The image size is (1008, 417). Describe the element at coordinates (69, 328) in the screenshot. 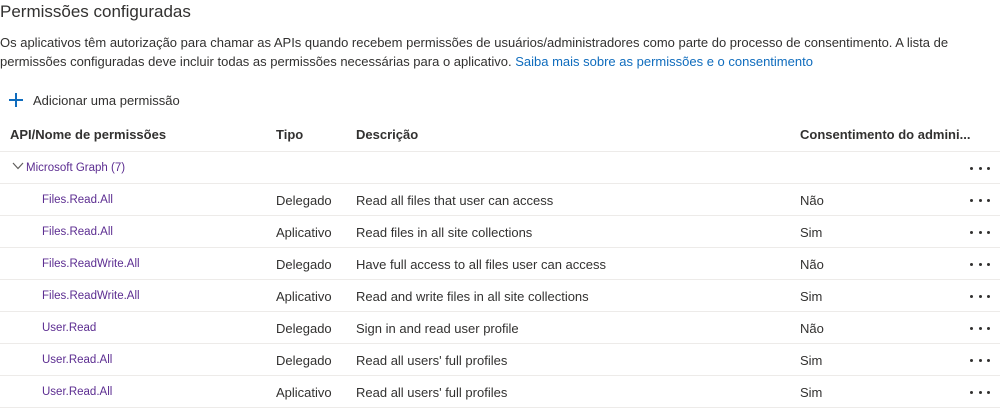

I see `permission-name-link: User.Read` at that location.